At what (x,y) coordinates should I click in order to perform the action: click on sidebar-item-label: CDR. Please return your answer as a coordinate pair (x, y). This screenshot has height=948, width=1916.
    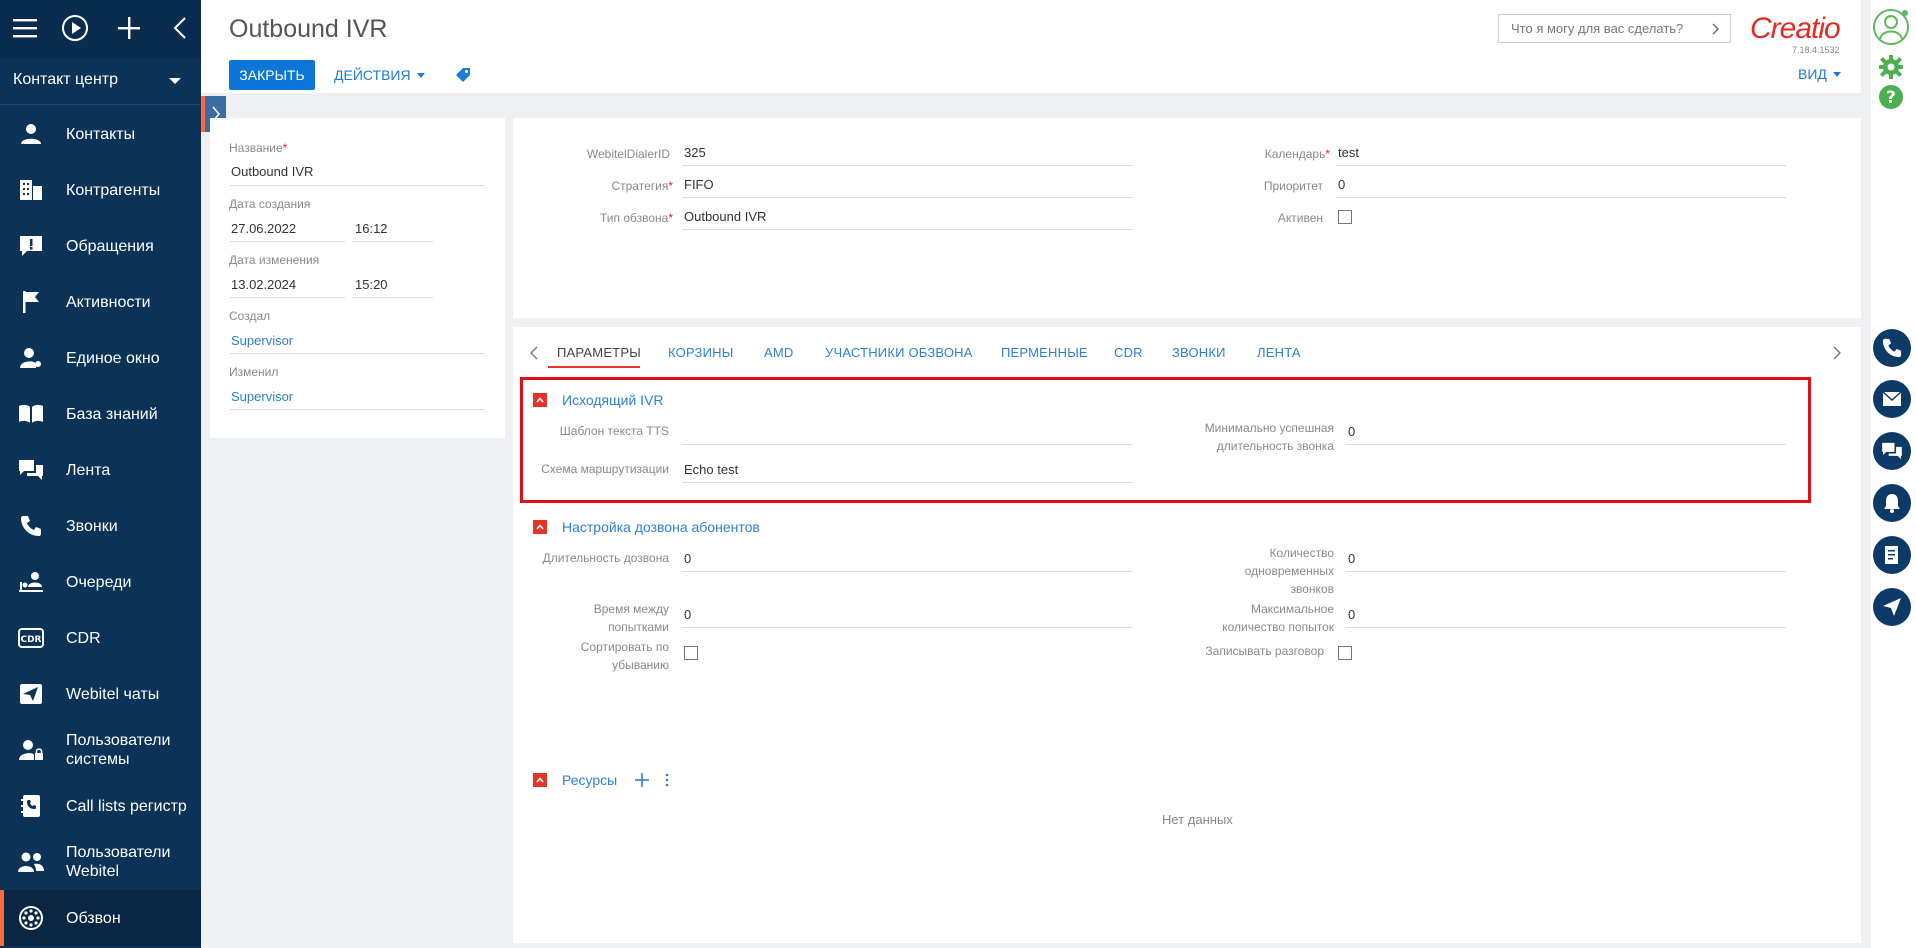
    Looking at the image, I should click on (83, 638).